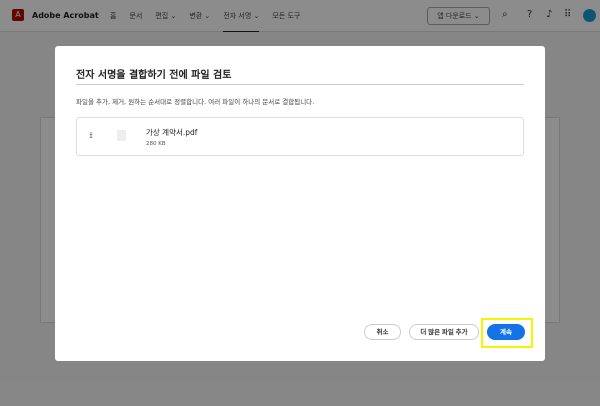  I want to click on file-size: 280 KB, so click(156, 144).